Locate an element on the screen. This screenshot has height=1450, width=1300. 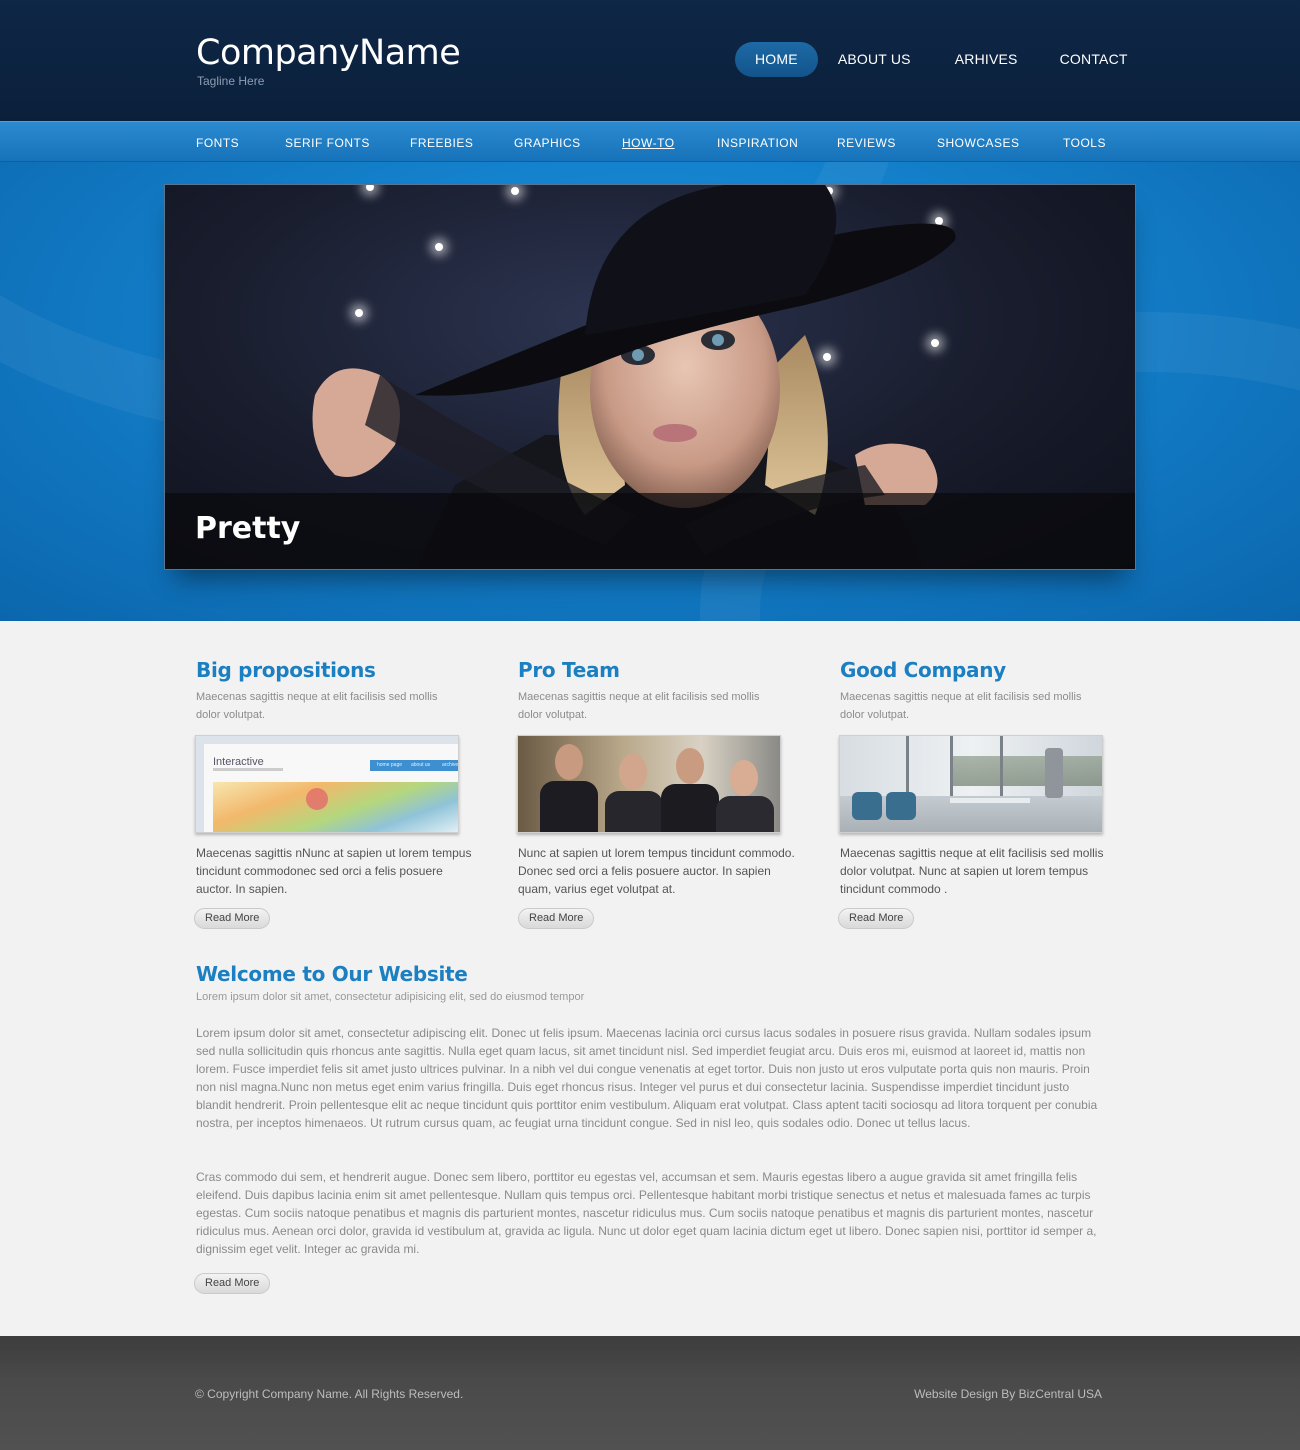
subnav-tools: TOOLS is located at coordinates (1084, 143).